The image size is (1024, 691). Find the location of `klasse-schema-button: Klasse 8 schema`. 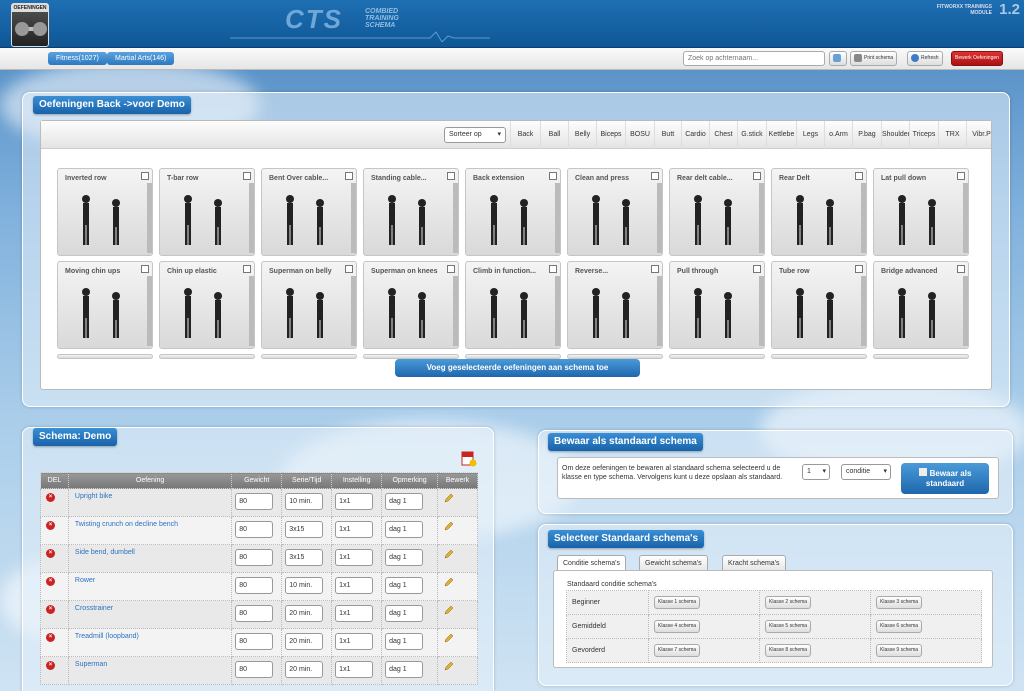

klasse-schema-button: Klasse 8 schema is located at coordinates (788, 650).